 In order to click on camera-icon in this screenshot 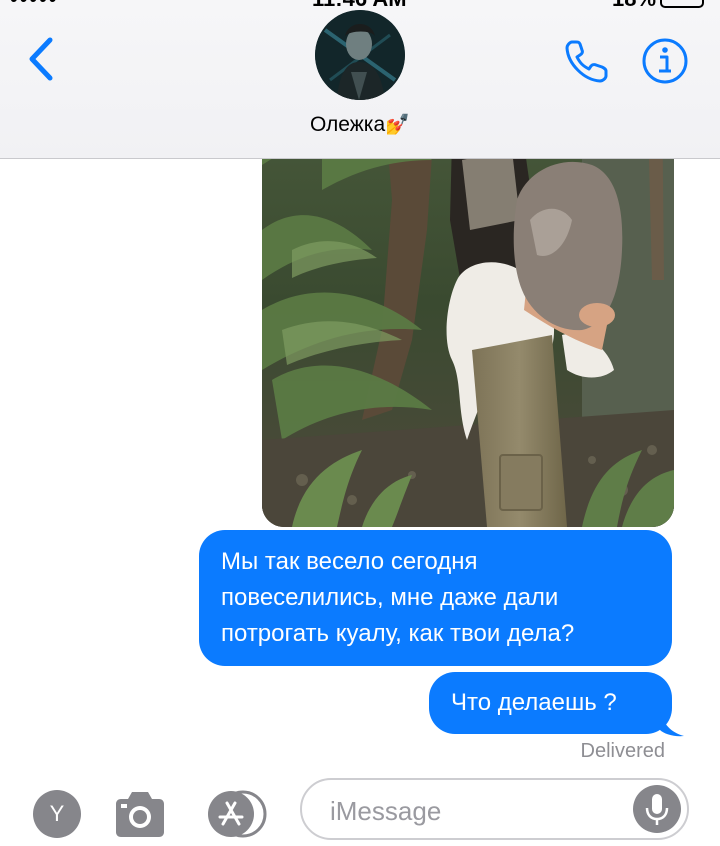, I will do `click(140, 814)`.